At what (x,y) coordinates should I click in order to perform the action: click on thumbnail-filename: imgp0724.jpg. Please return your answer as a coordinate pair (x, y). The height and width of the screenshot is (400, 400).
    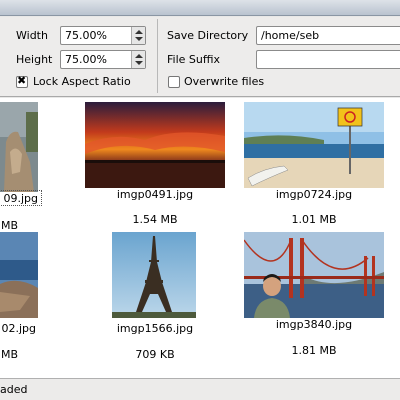
    Looking at the image, I should click on (314, 194).